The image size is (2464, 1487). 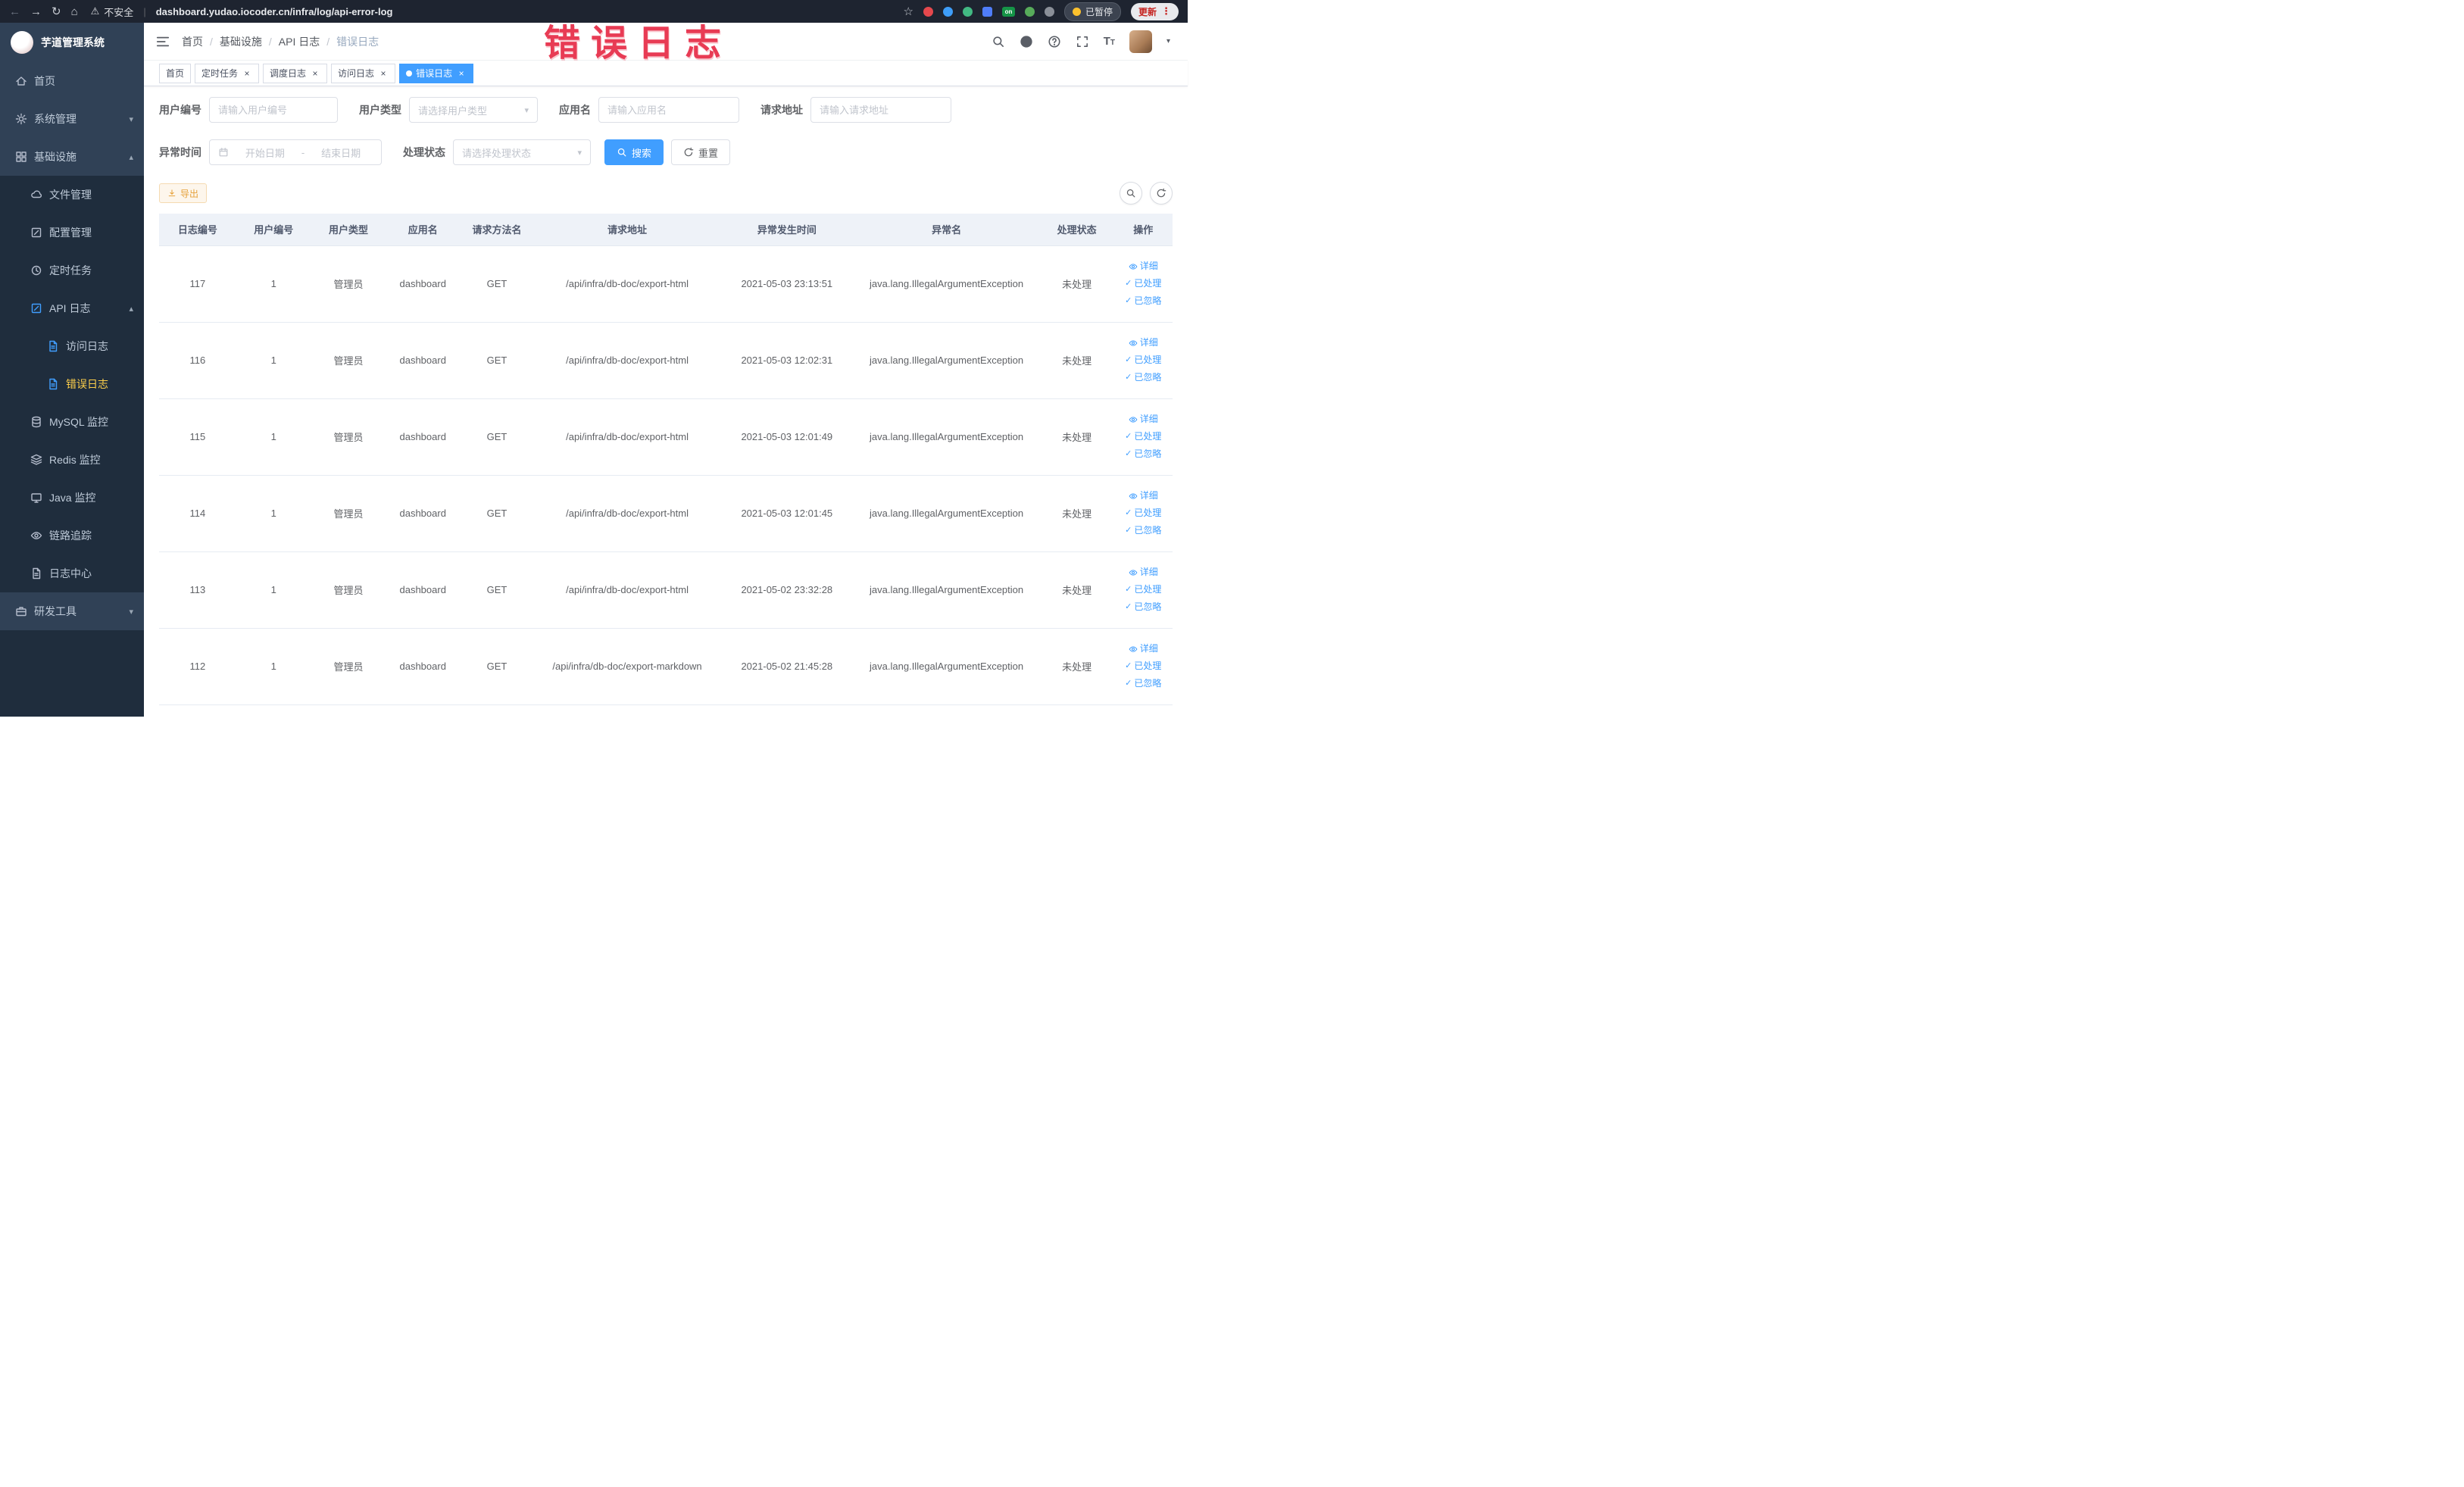 I want to click on bookmark-star-icon: ☆, so click(x=908, y=11).